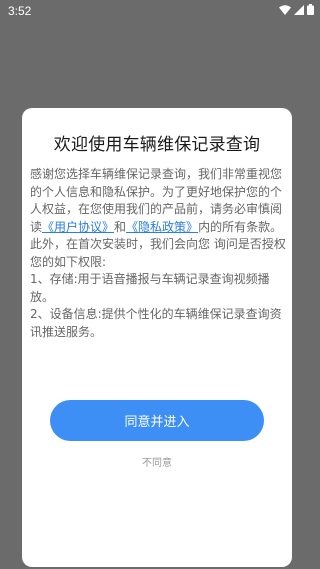  What do you see at coordinates (299, 11) in the screenshot?
I see `signal-icon` at bounding box center [299, 11].